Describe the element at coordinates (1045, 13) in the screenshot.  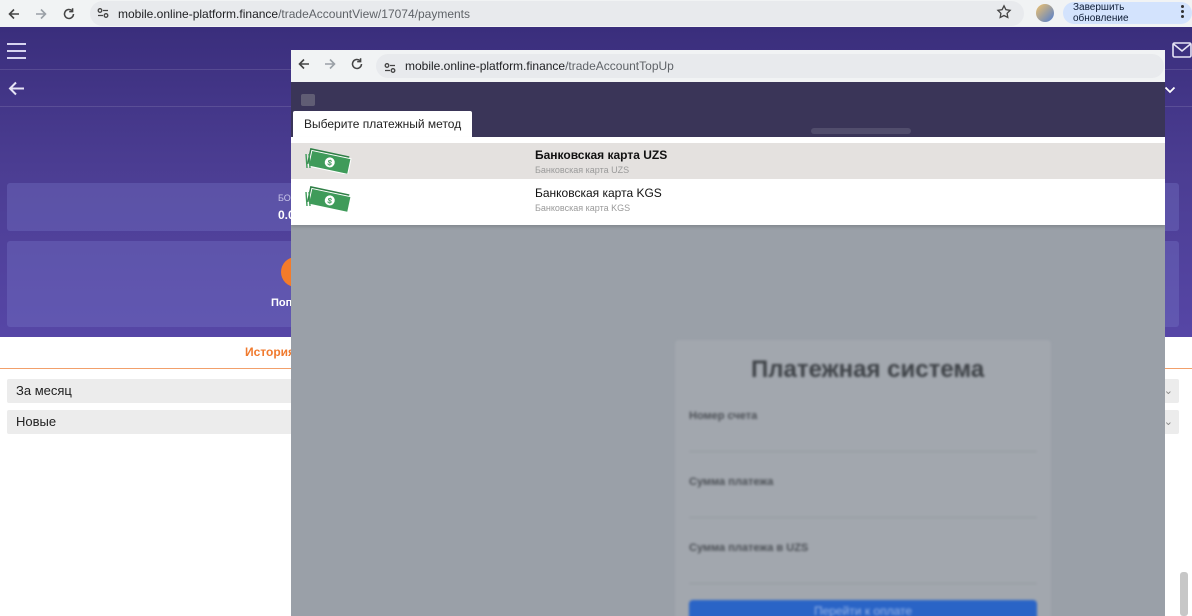
I see `profile-avatar` at that location.